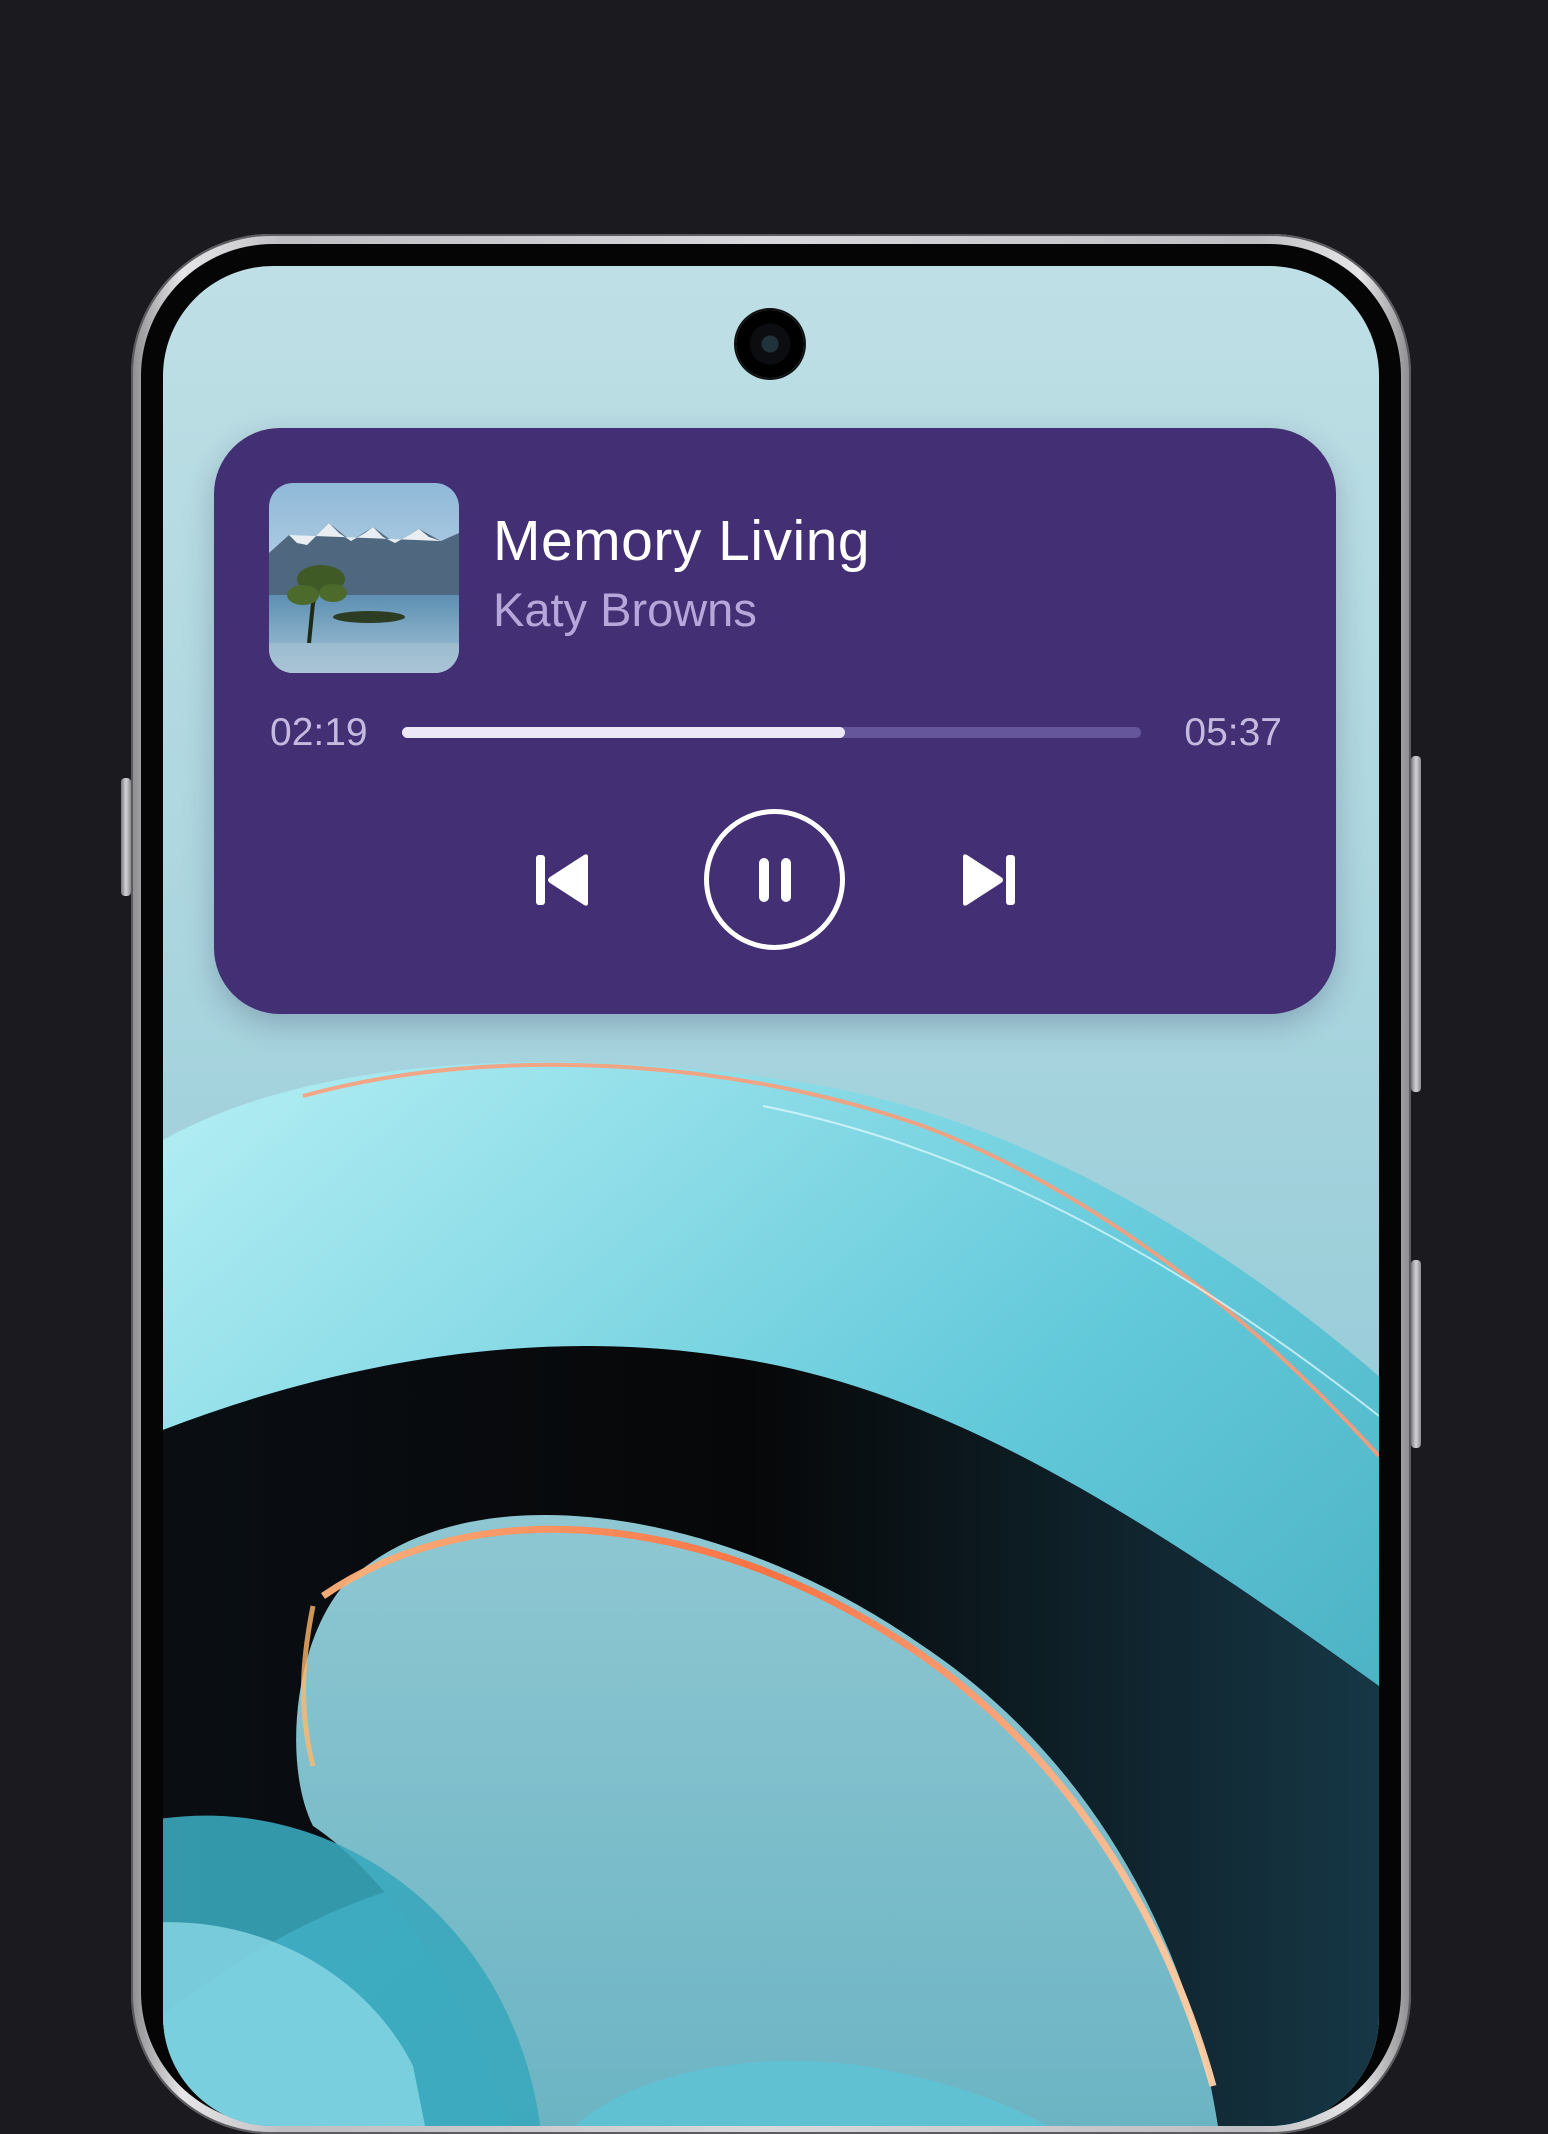 The height and width of the screenshot is (2134, 1548). Describe the element at coordinates (1416, 924) in the screenshot. I see `volume-button` at that location.